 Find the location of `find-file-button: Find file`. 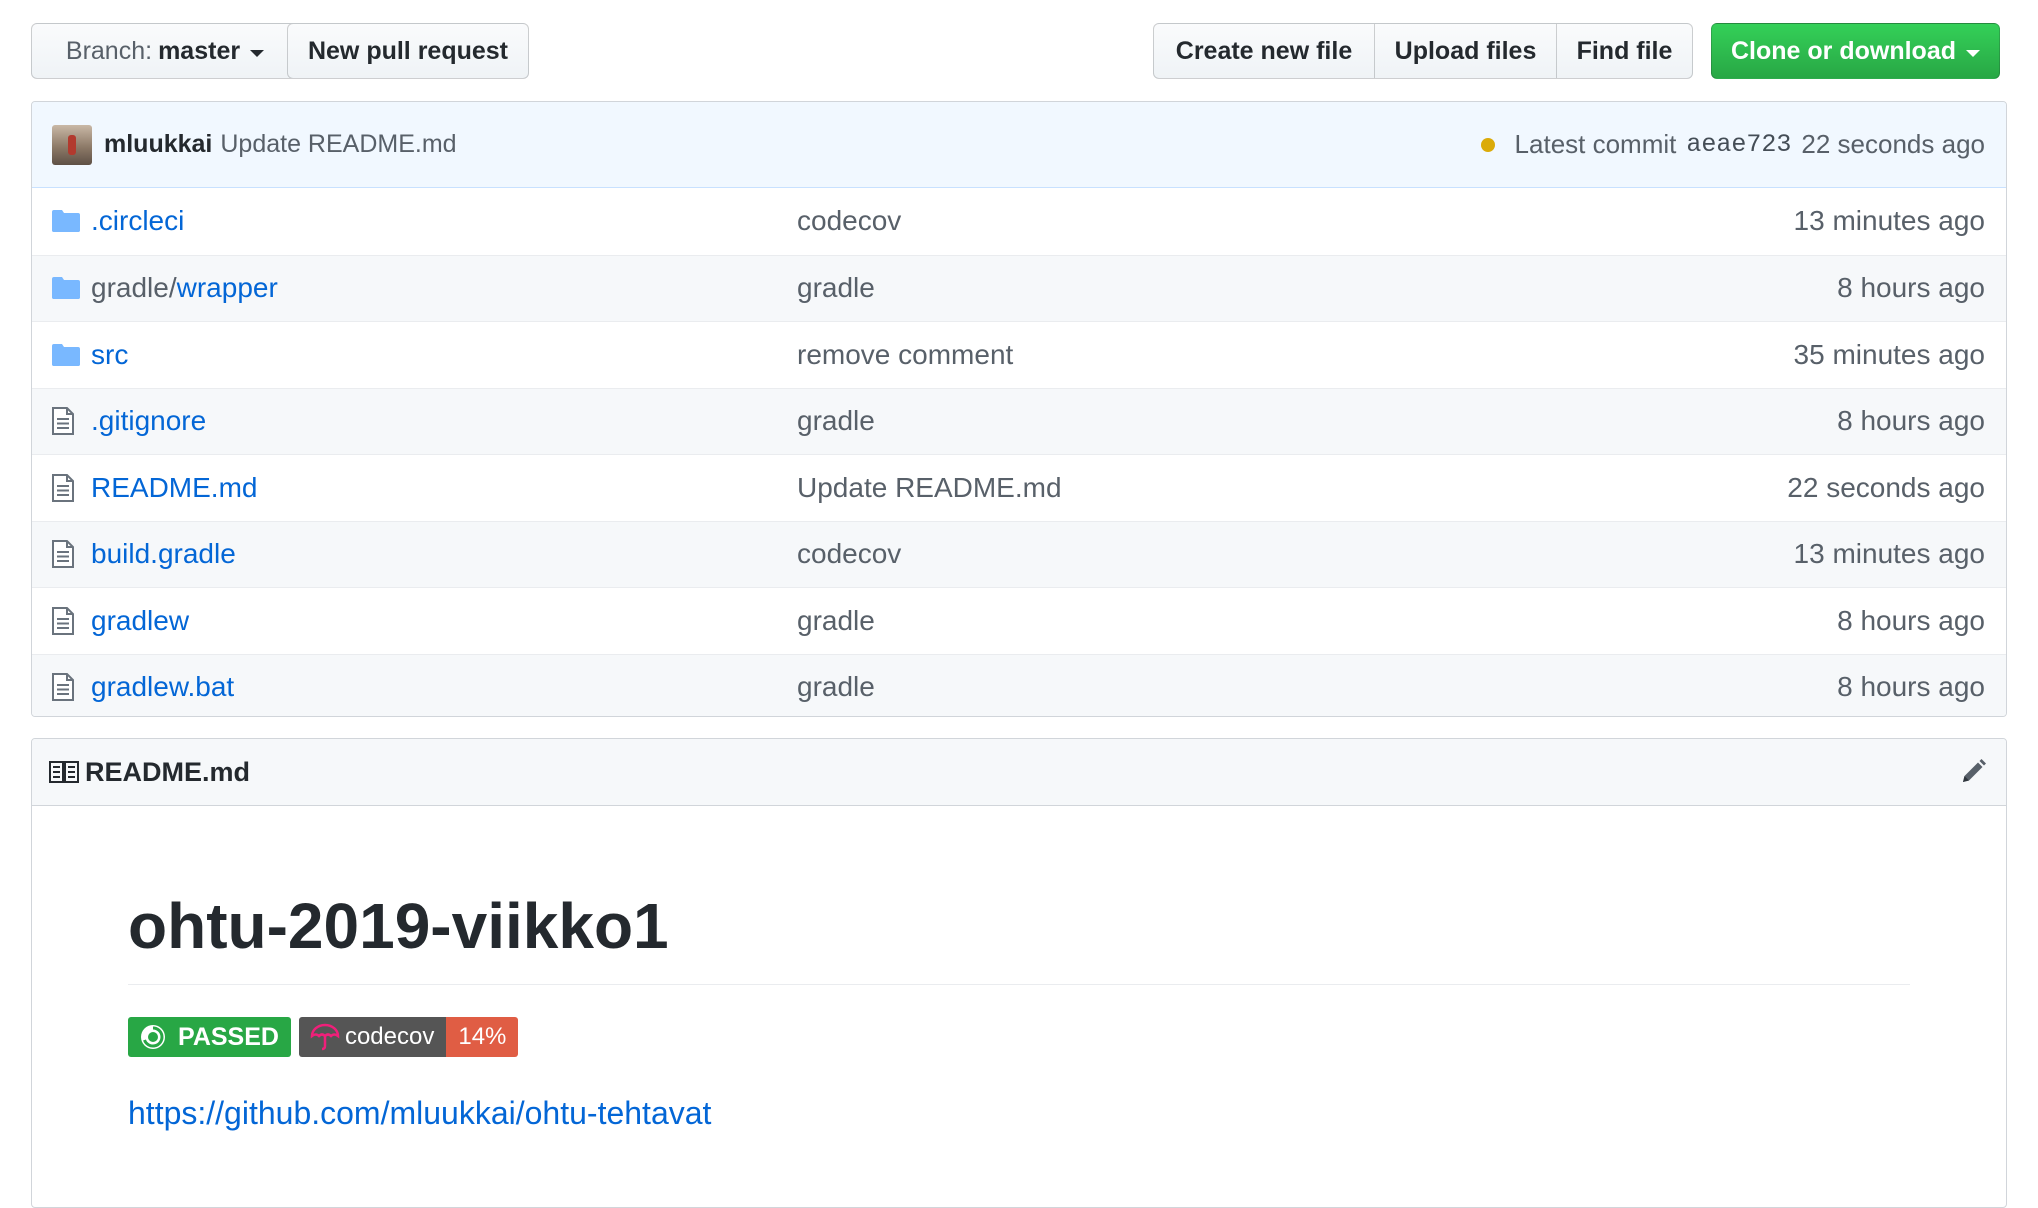

find-file-button: Find file is located at coordinates (1624, 51).